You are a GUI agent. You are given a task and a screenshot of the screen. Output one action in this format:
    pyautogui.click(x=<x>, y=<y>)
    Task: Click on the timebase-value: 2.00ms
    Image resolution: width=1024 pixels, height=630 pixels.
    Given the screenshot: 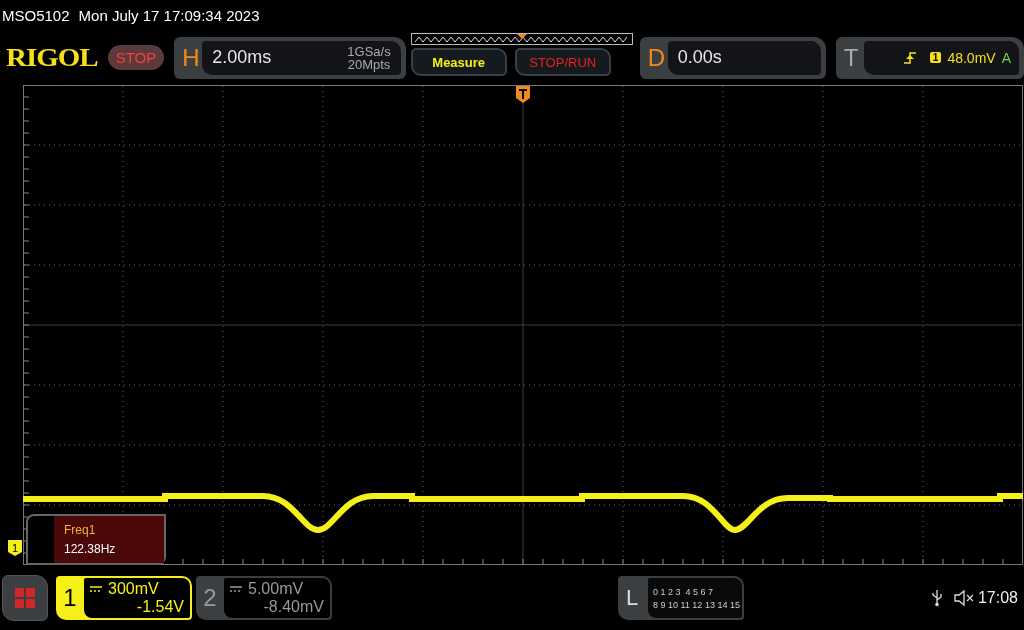 What is the action you would take?
    pyautogui.click(x=242, y=57)
    